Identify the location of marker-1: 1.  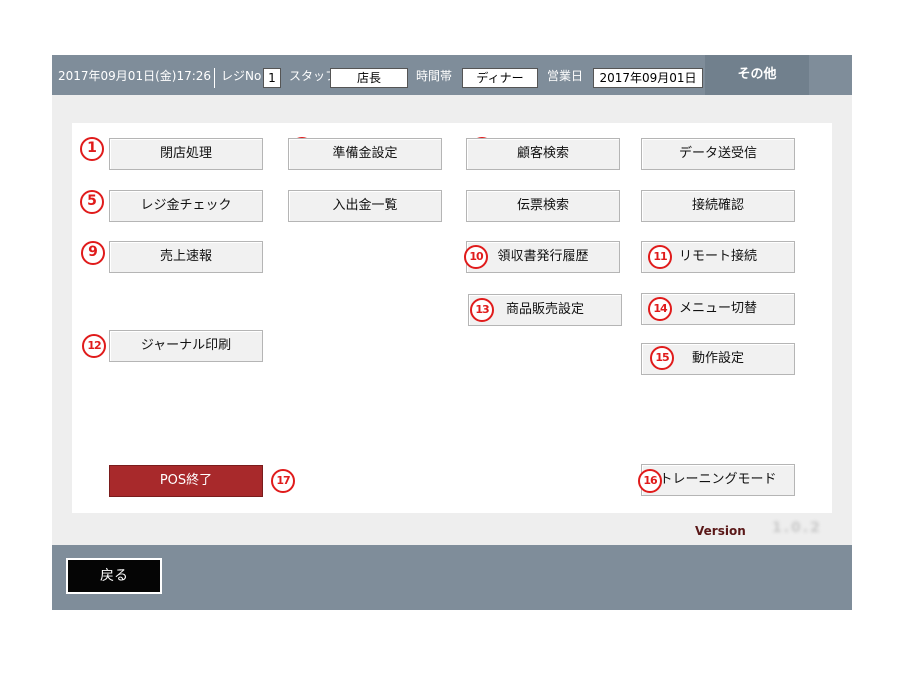
(92, 149).